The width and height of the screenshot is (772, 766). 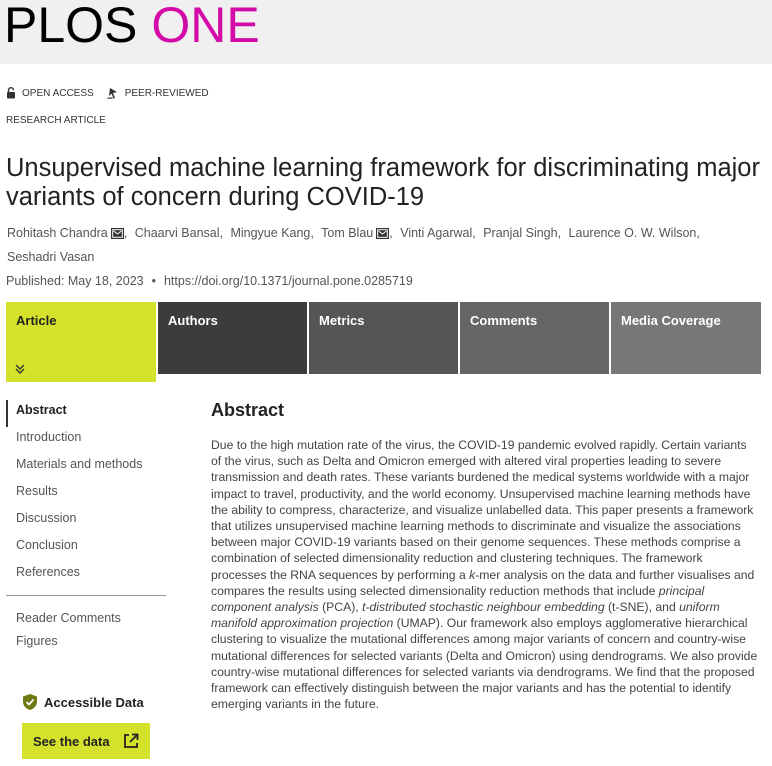 I want to click on author-name: Laurence O. W. Wilson,, so click(x=636, y=233).